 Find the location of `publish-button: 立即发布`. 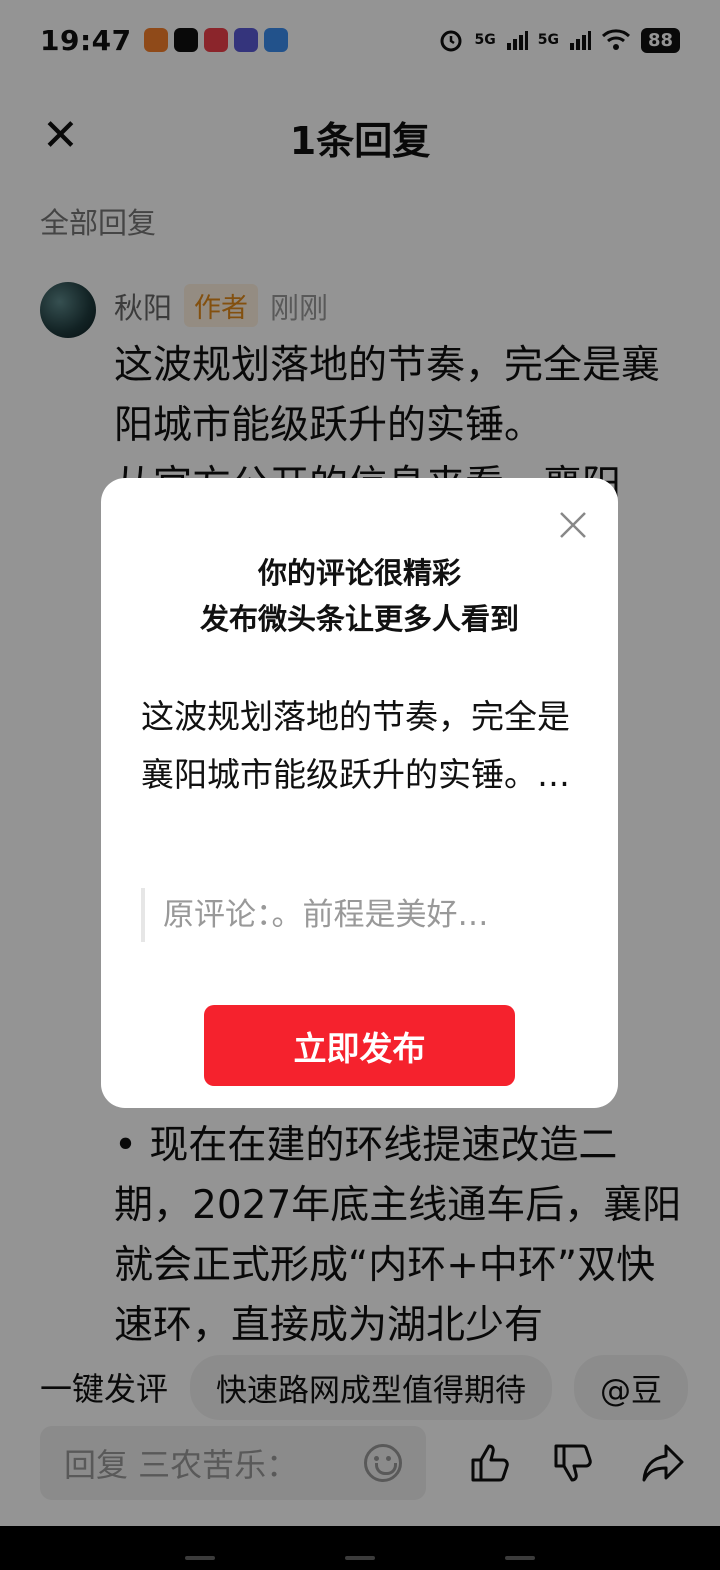

publish-button: 立即发布 is located at coordinates (359, 1045).